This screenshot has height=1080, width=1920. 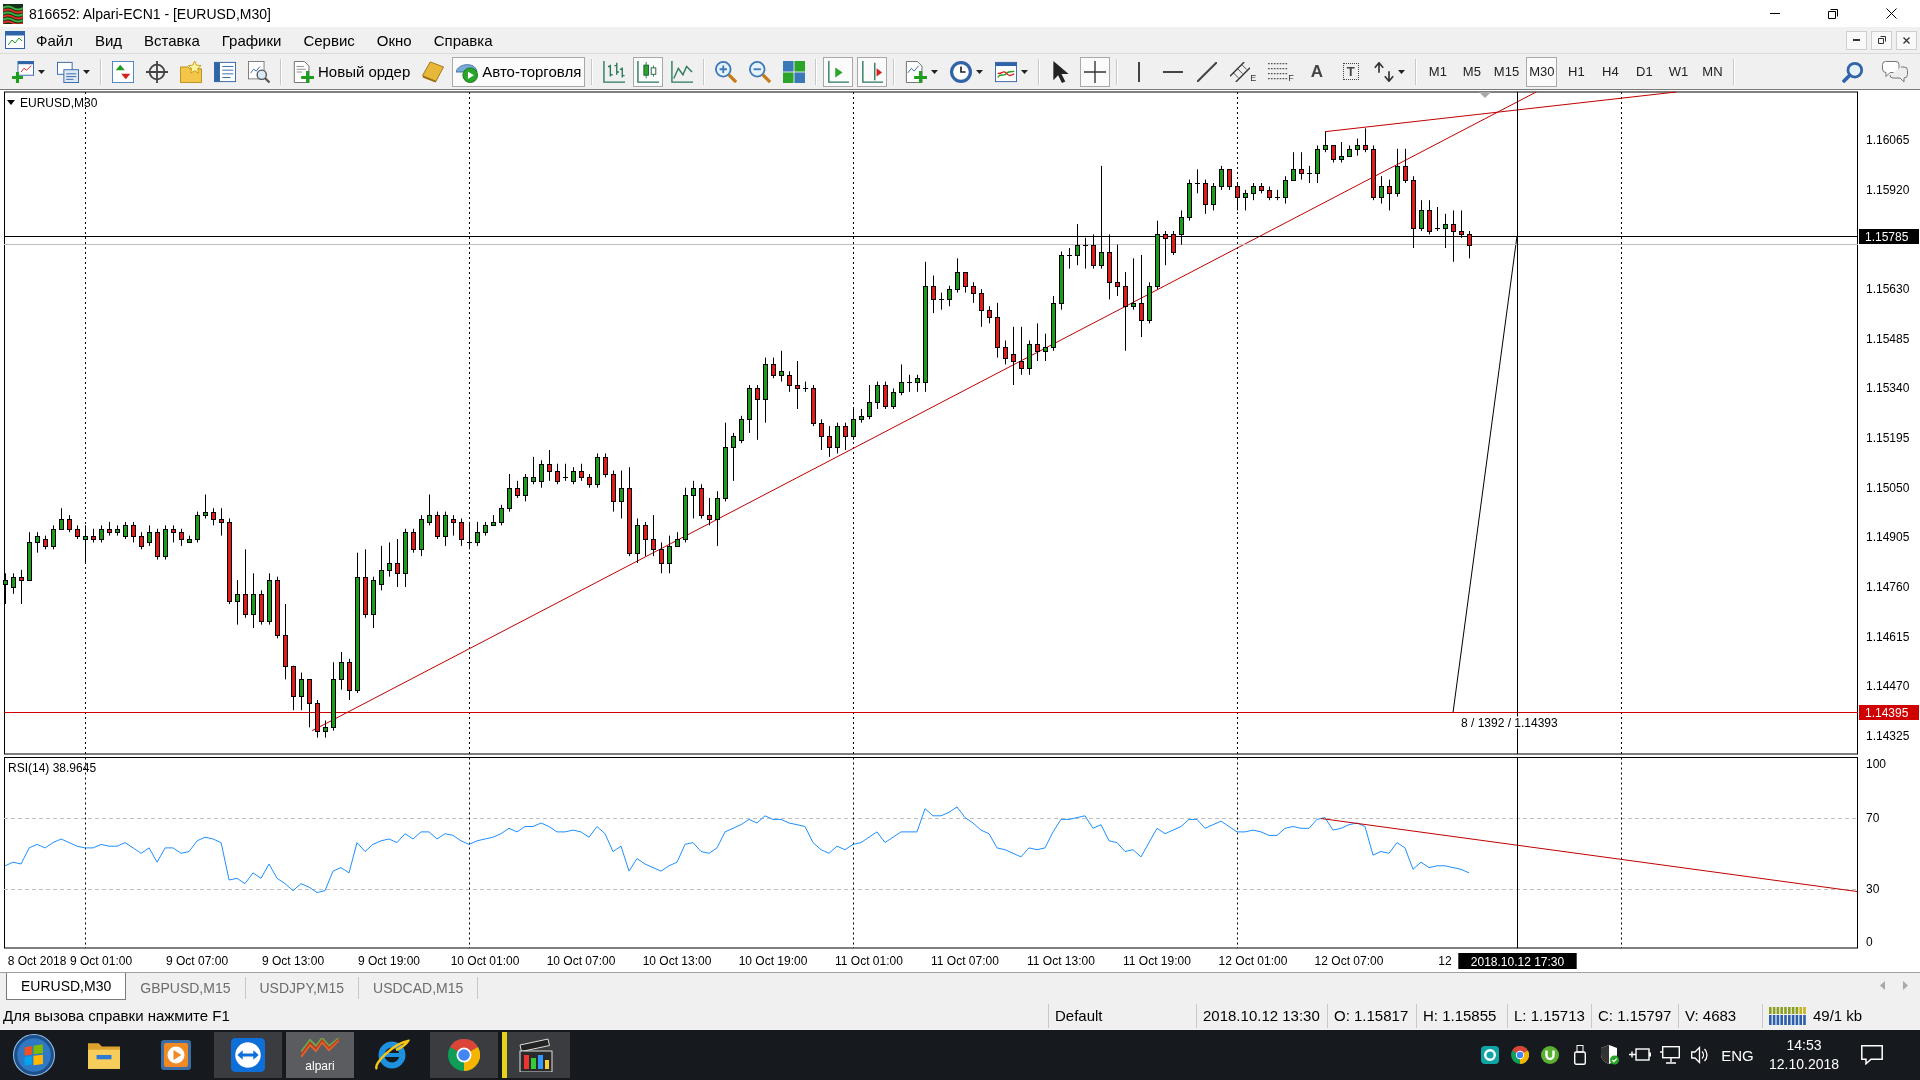 What do you see at coordinates (1876, 764) in the screenshot?
I see `axis-tick-label: 100` at bounding box center [1876, 764].